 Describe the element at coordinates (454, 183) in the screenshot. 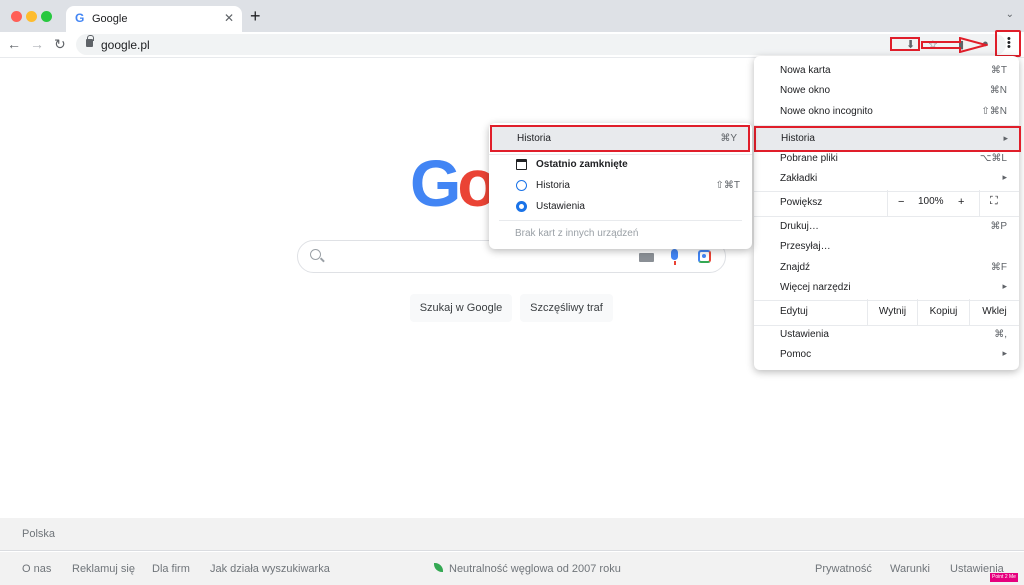

I see `google-logo: Go` at that location.